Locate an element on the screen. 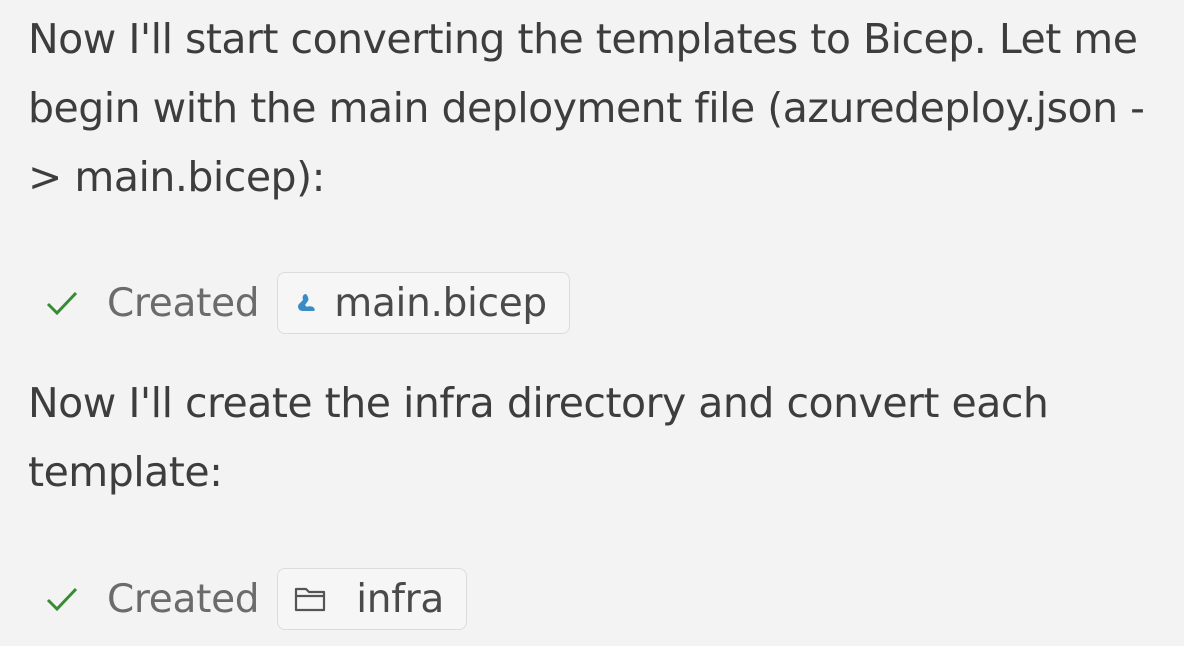 This screenshot has width=1184, height=646. created-action-row: Created main.bicep is located at coordinates (307, 303).